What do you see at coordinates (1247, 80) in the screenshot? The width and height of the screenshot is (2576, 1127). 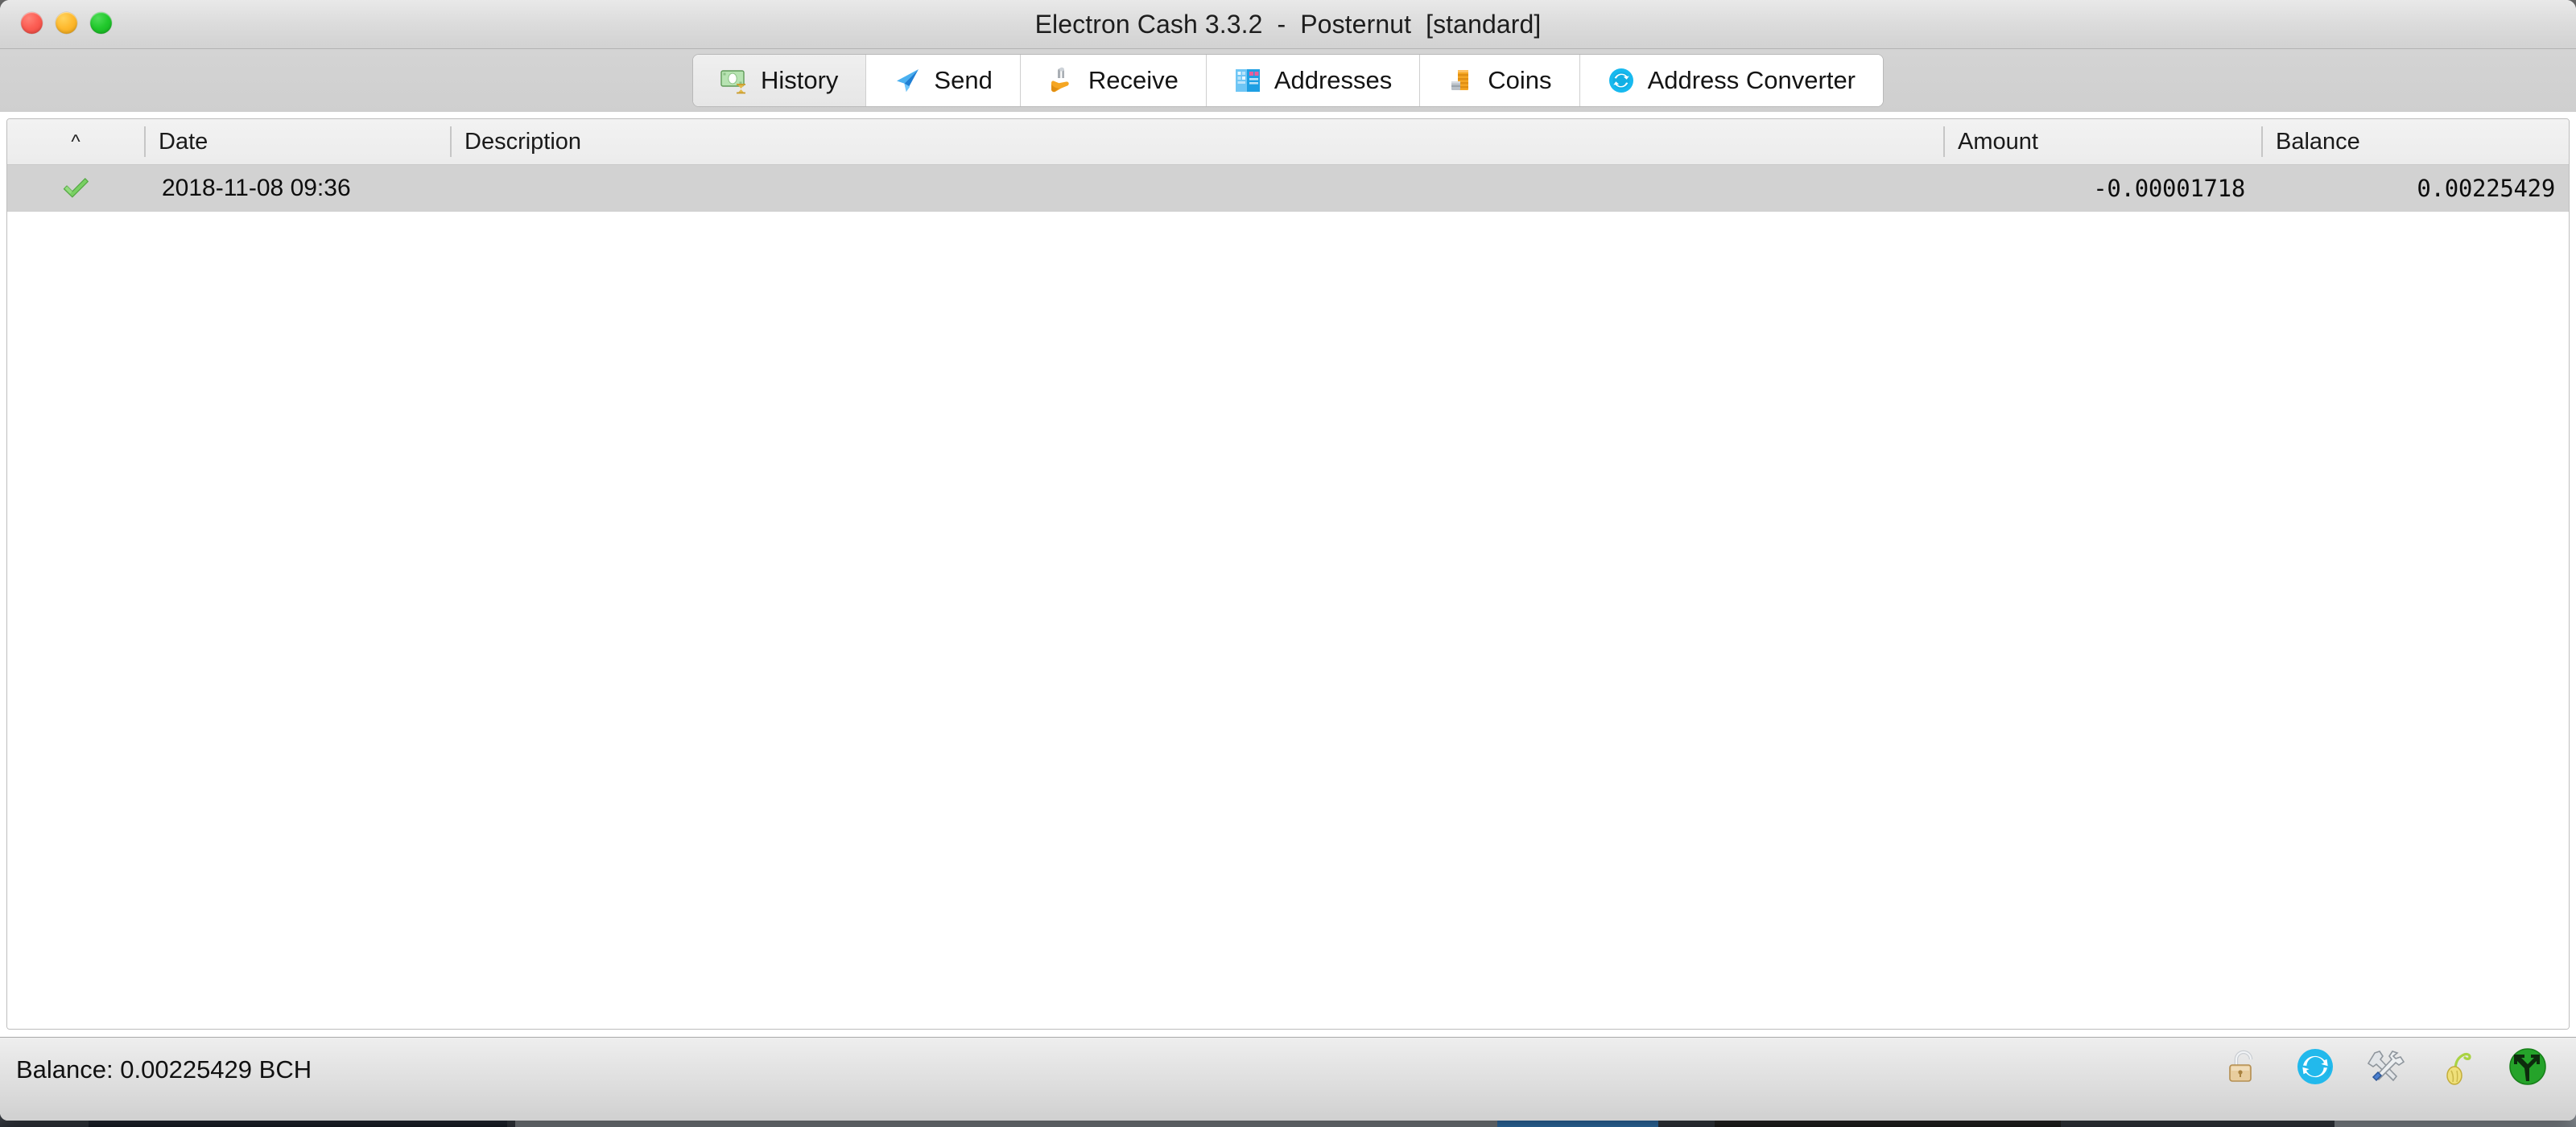 I see `address-book-icon` at bounding box center [1247, 80].